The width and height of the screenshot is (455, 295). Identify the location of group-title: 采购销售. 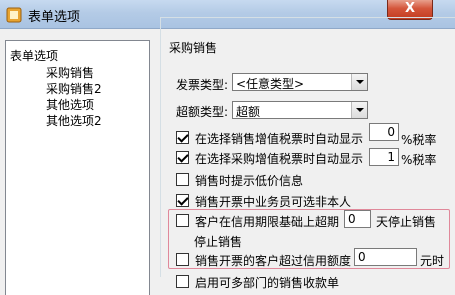
(193, 47).